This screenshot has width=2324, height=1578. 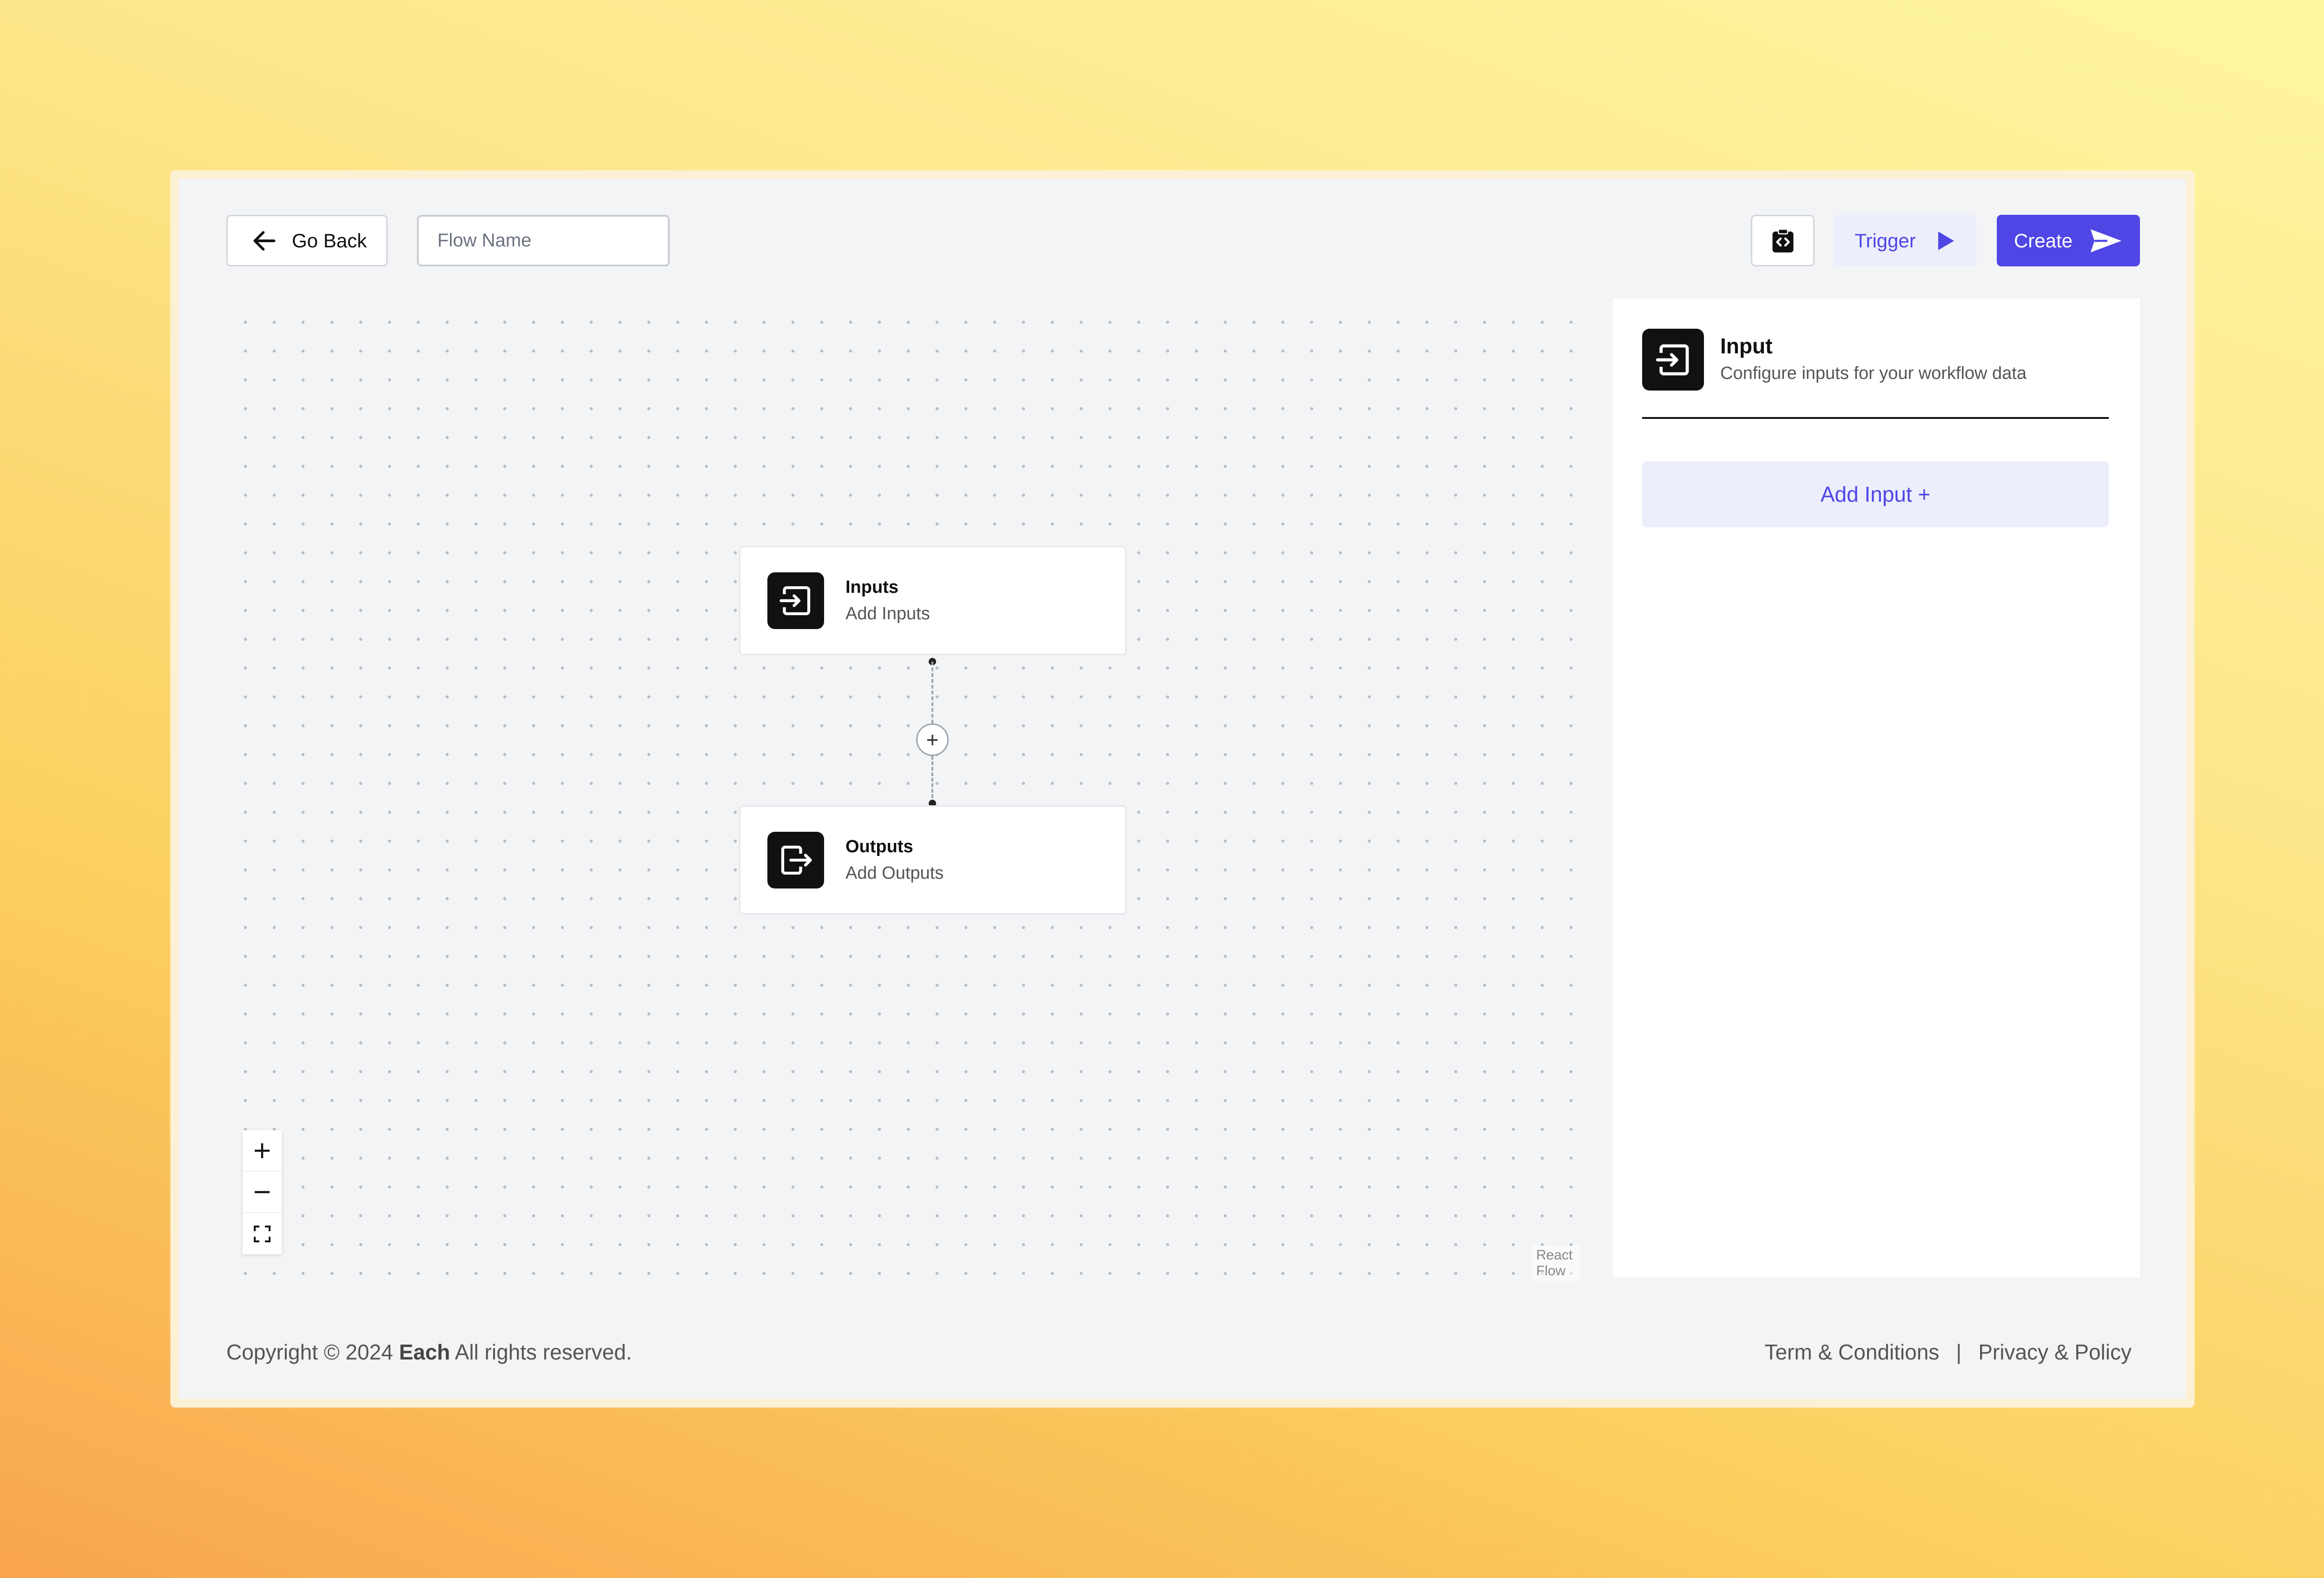 I want to click on create-button: Create, so click(x=2068, y=240).